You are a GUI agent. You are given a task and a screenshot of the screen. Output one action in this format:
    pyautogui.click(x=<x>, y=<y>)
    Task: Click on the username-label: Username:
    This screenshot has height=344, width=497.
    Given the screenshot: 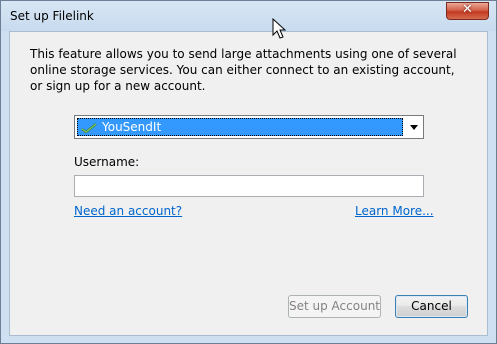 What is the action you would take?
    pyautogui.click(x=107, y=162)
    